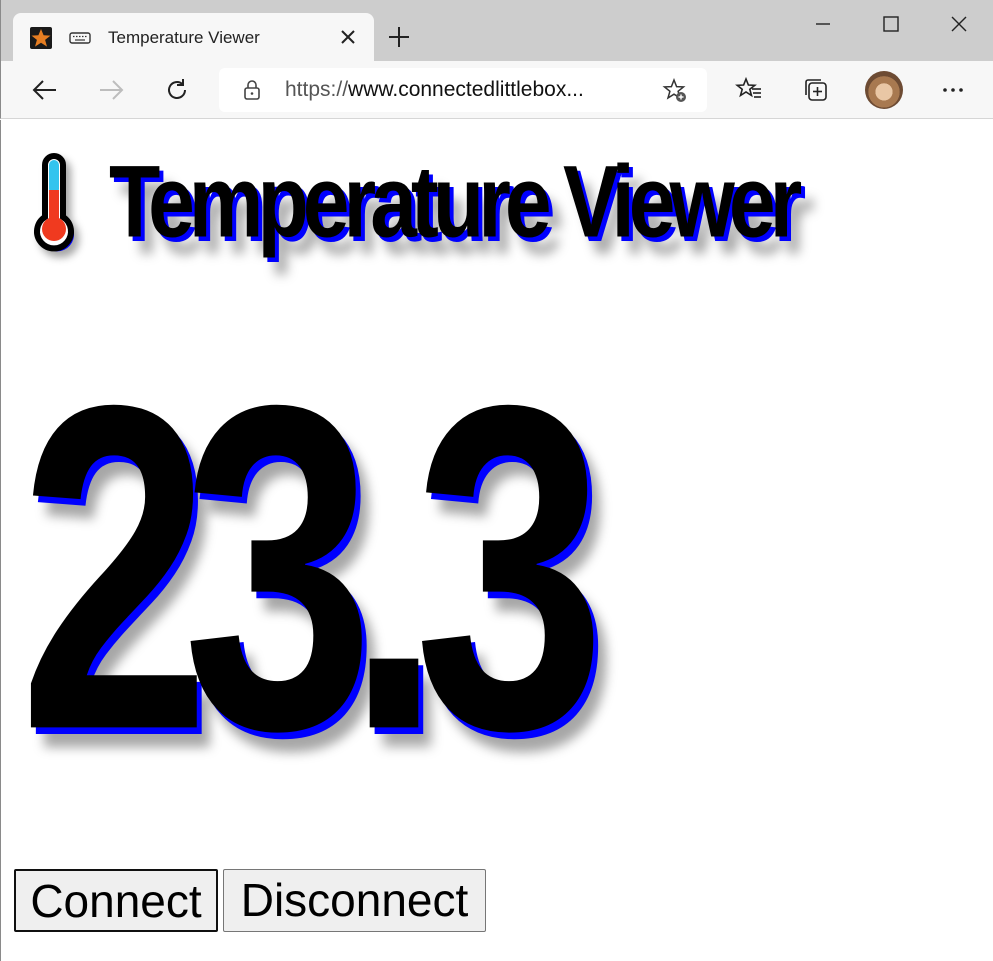 The image size is (993, 961). I want to click on lock-icon, so click(252, 90).